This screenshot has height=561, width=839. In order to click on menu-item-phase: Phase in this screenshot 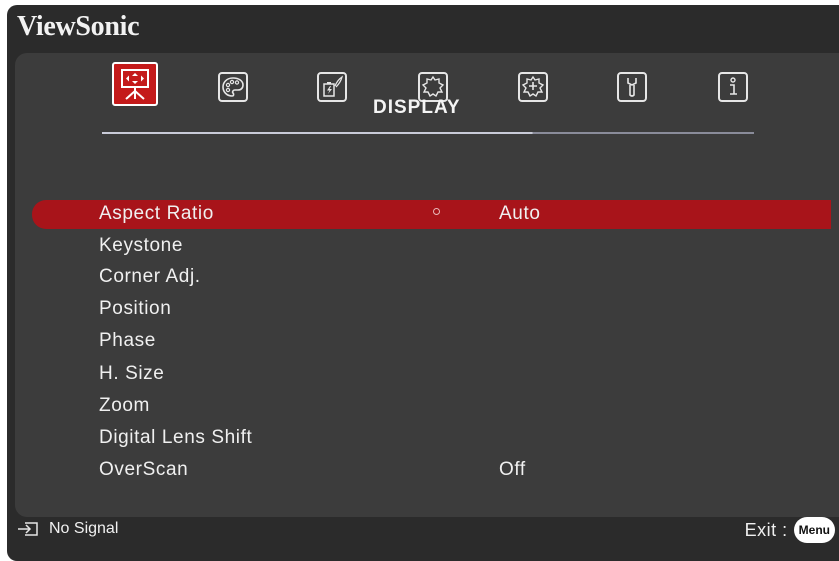, I will do `click(431, 341)`.